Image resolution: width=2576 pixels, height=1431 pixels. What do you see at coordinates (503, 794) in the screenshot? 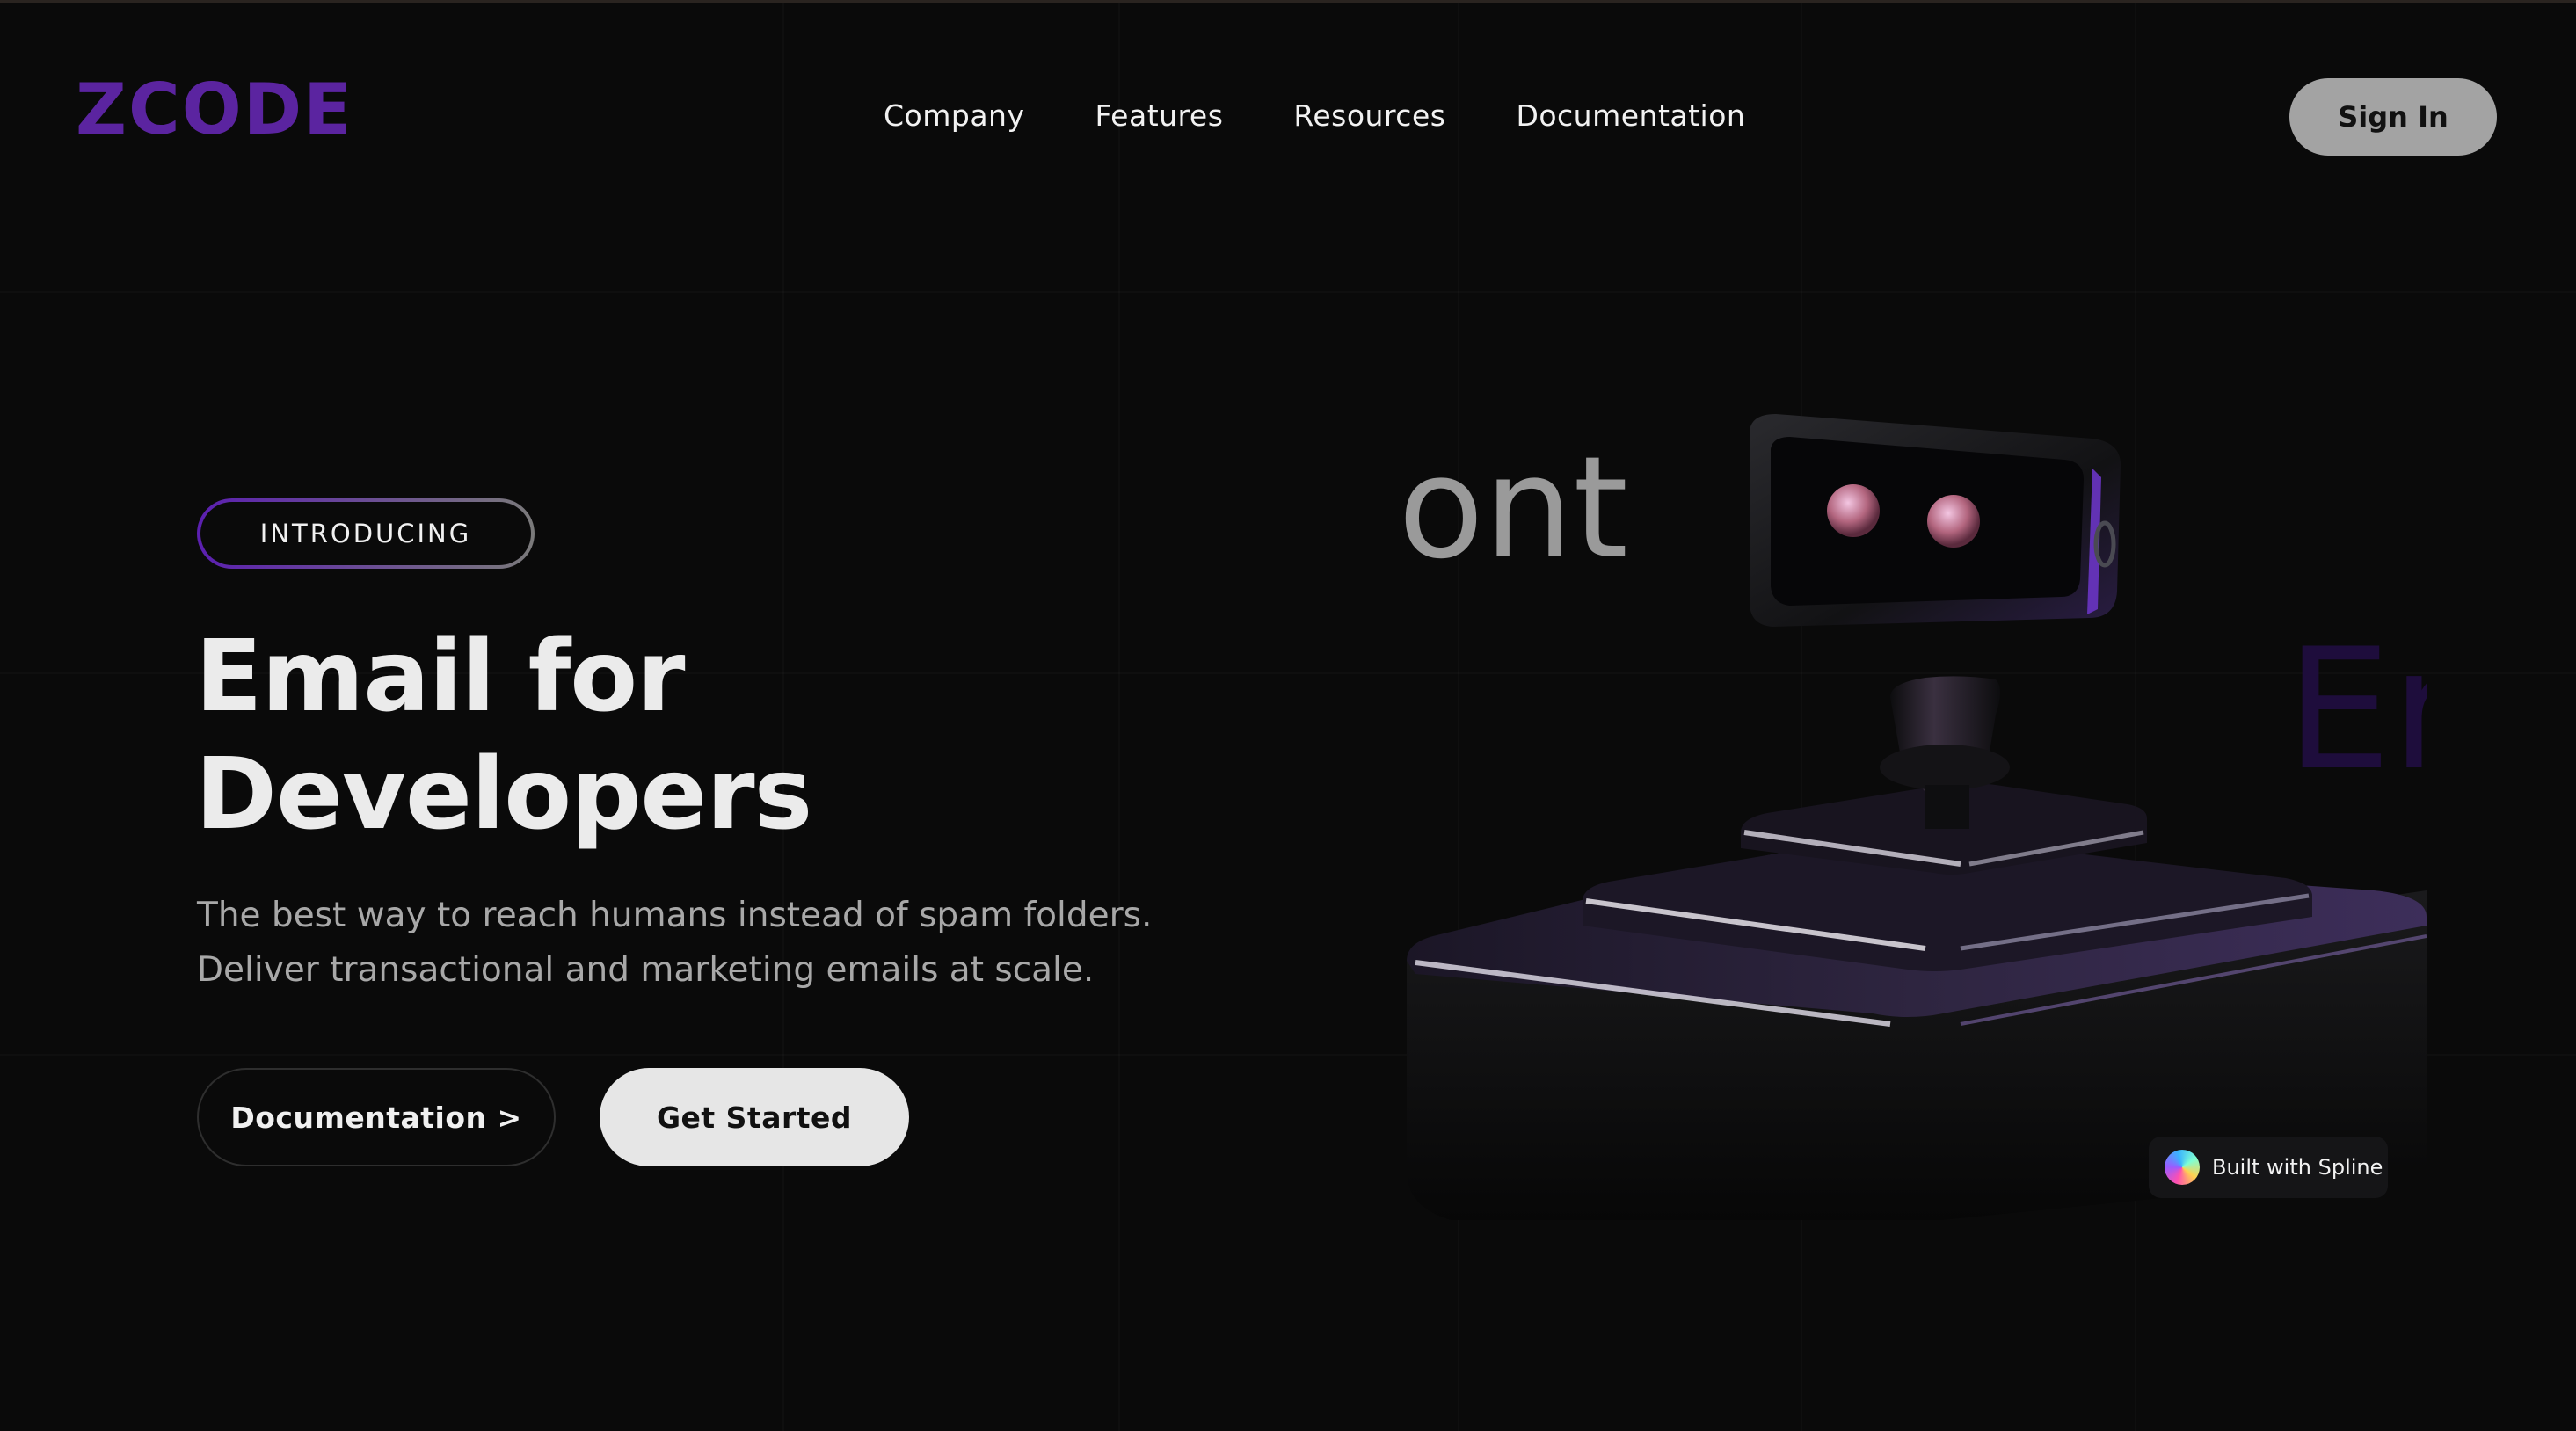
I see `hero-headline-line2: Developers` at bounding box center [503, 794].